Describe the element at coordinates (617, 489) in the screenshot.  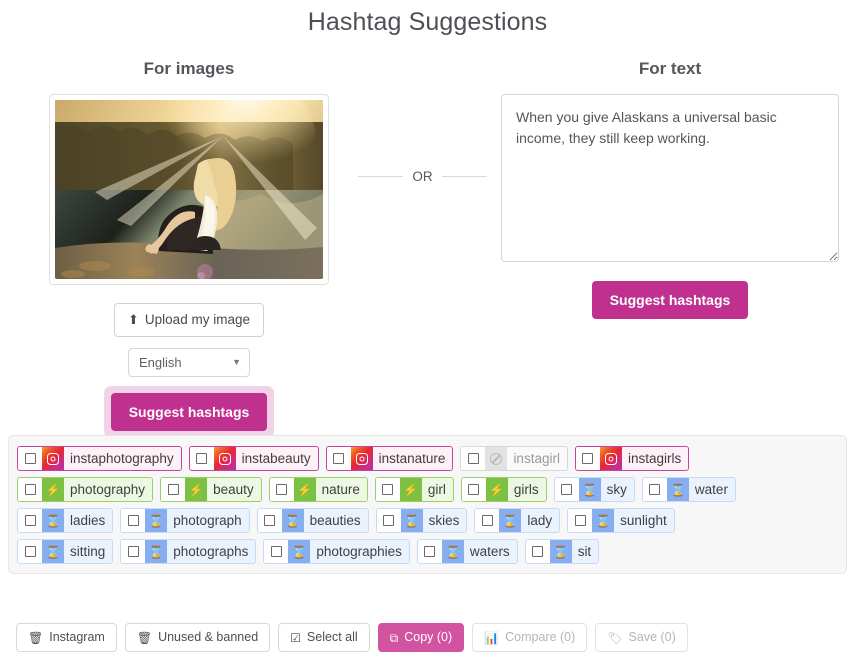
I see `hashtag-label: sky` at that location.